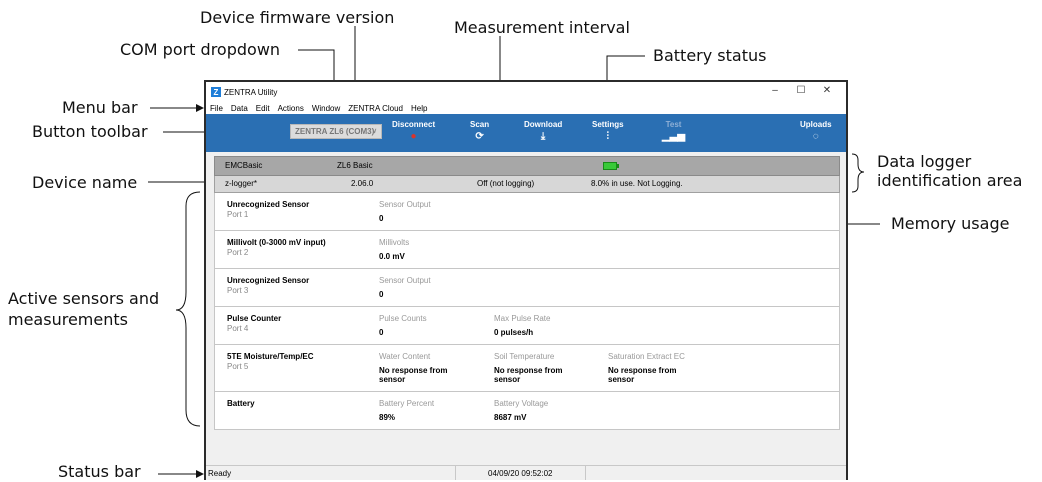 This screenshot has height=482, width=1042. What do you see at coordinates (291, 108) in the screenshot?
I see `menu-actions: Actions` at bounding box center [291, 108].